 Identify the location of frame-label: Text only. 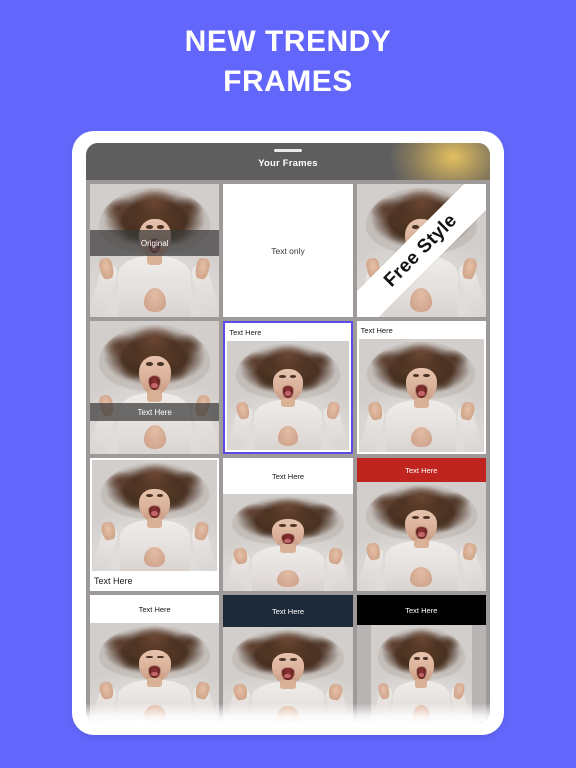
(288, 250).